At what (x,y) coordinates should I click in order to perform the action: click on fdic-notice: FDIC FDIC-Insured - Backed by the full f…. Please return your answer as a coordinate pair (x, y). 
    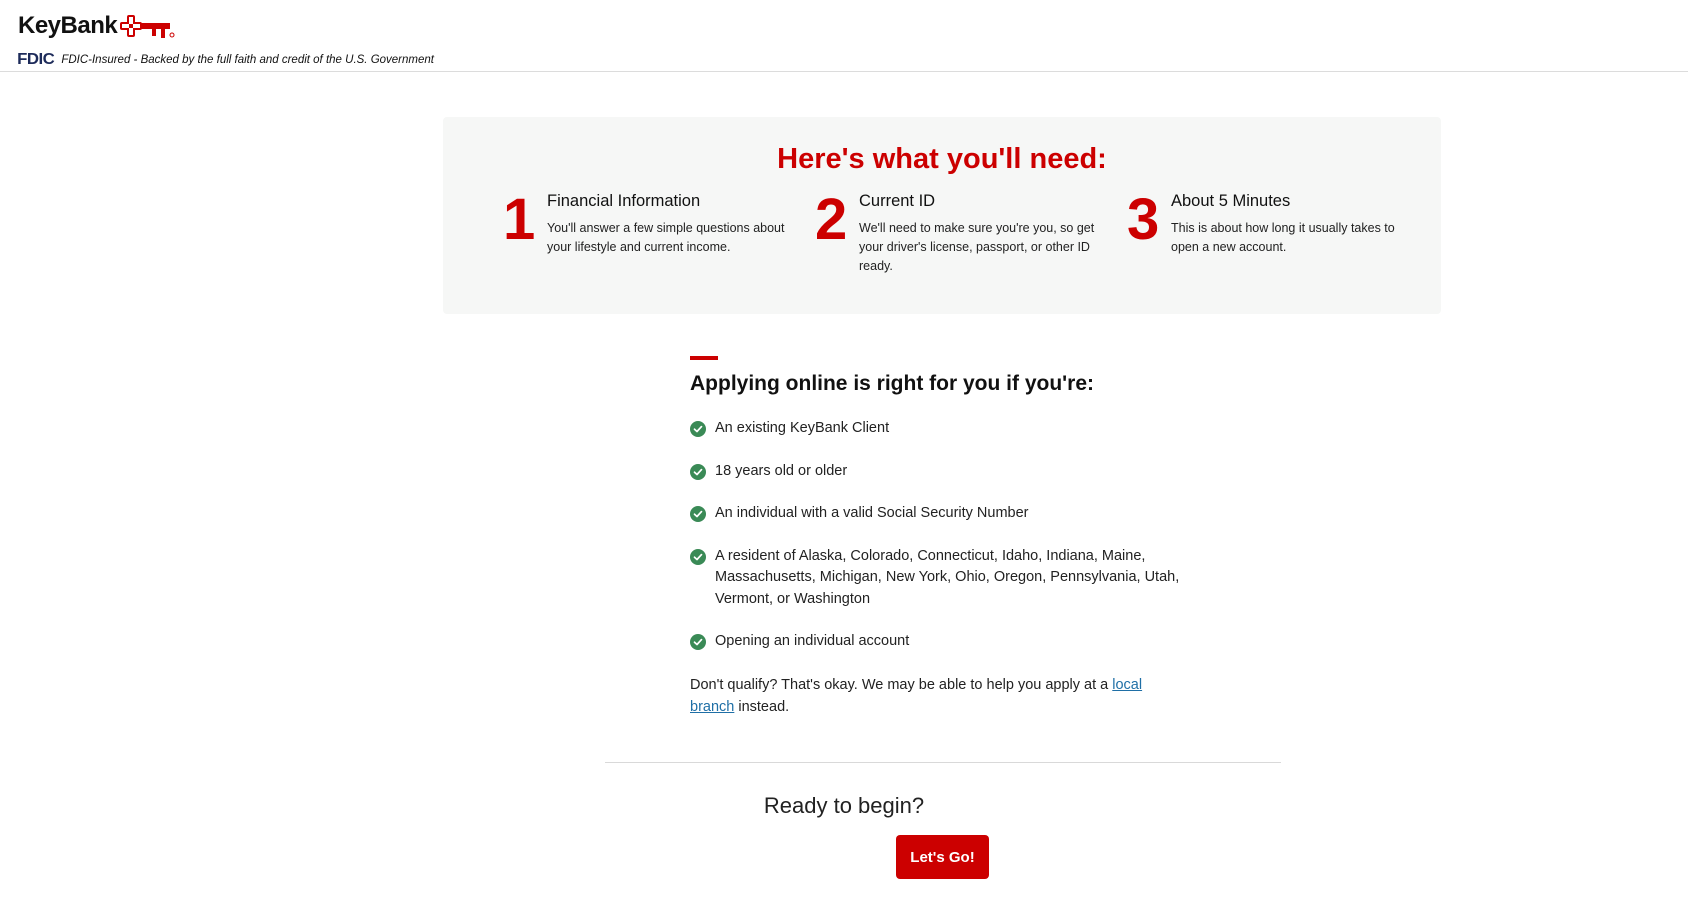
    Looking at the image, I should click on (225, 60).